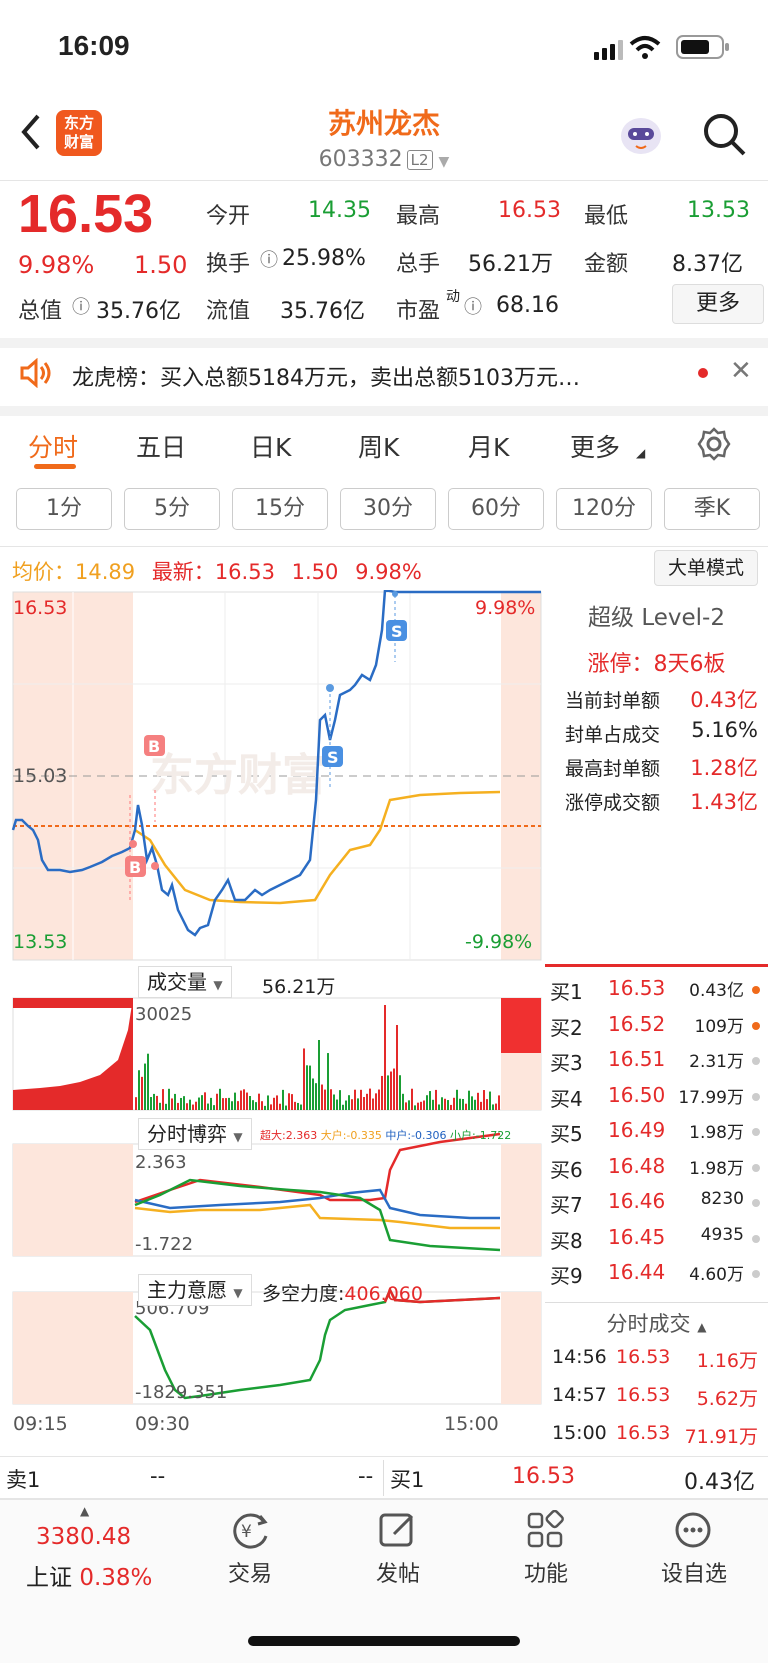 Image resolution: width=768 pixels, height=1663 pixels. Describe the element at coordinates (727, 1361) in the screenshot. I see `tick-qty: 1.16万` at that location.